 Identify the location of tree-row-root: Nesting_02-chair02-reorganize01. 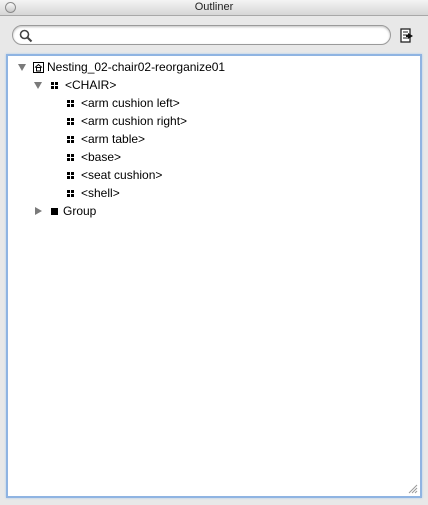
(214, 67).